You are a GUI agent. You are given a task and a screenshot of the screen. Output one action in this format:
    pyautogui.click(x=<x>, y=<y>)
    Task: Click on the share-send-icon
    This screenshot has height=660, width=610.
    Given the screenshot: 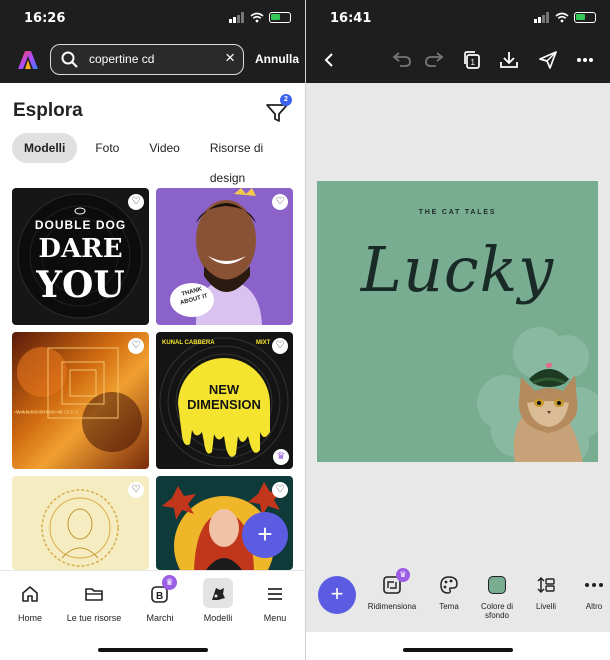 What is the action you would take?
    pyautogui.click(x=548, y=60)
    